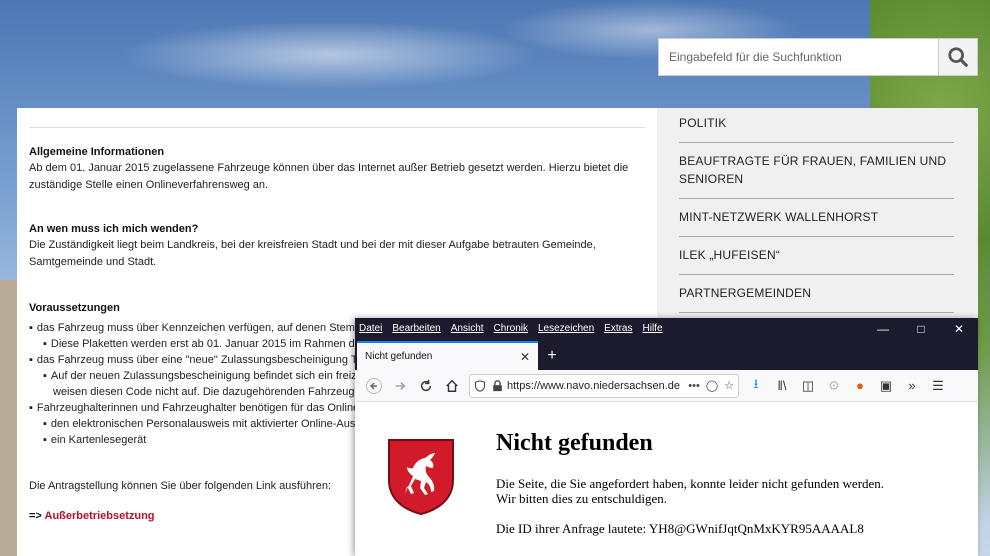 The image size is (990, 556). I want to click on menu-item-lesezeichen: Lesezeichen, so click(566, 328).